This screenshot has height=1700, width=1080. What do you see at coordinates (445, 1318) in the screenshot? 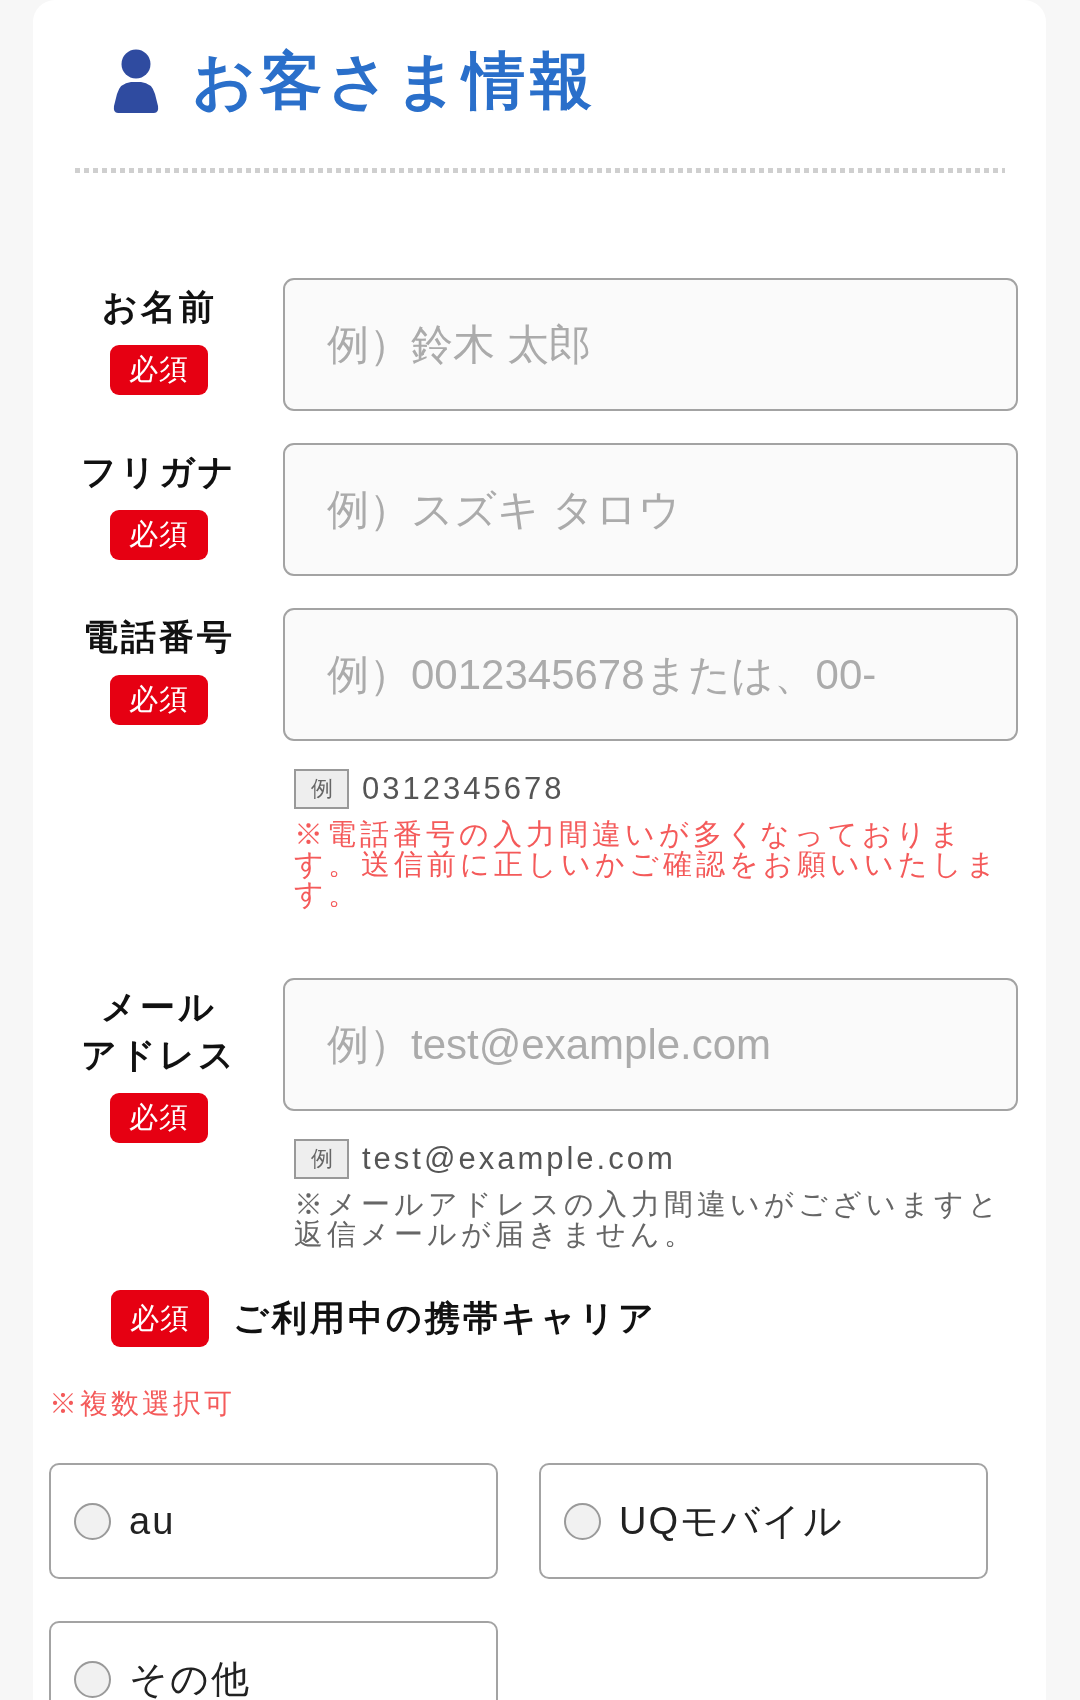
I see `carrier-title: ご利用中の携帯キャリア` at bounding box center [445, 1318].